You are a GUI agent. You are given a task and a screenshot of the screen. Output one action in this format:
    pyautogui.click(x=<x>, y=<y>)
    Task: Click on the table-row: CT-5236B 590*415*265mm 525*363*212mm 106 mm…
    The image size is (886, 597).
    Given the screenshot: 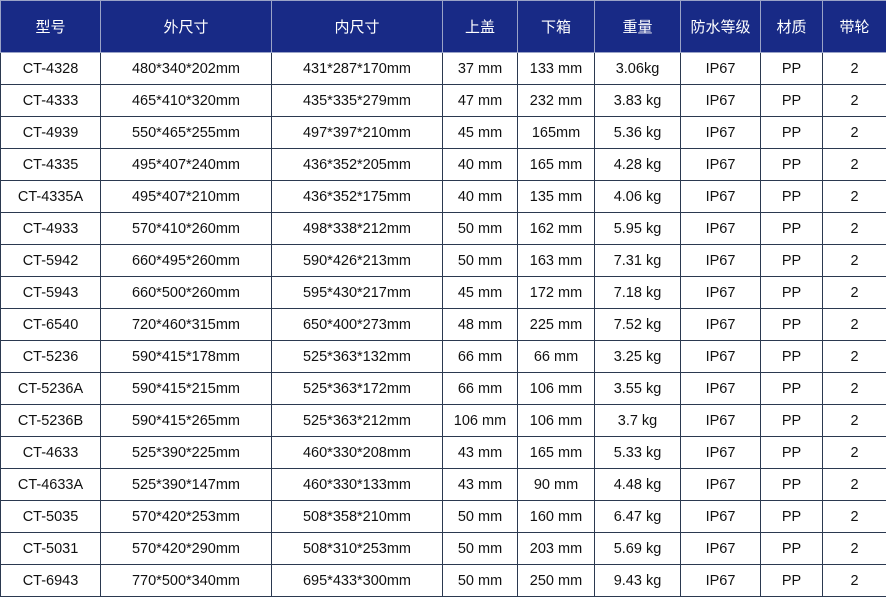 What is the action you would take?
    pyautogui.click(x=443, y=420)
    